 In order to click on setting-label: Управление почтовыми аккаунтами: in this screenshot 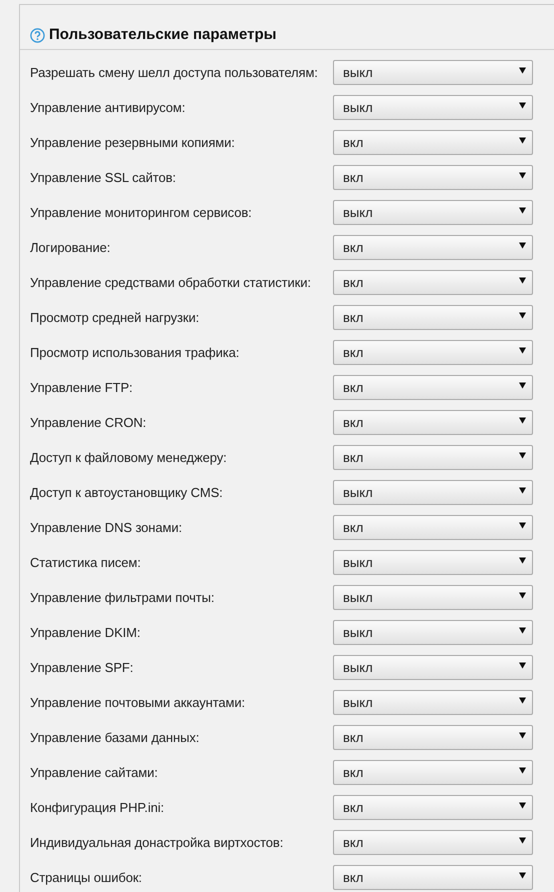, I will do `click(138, 702)`.